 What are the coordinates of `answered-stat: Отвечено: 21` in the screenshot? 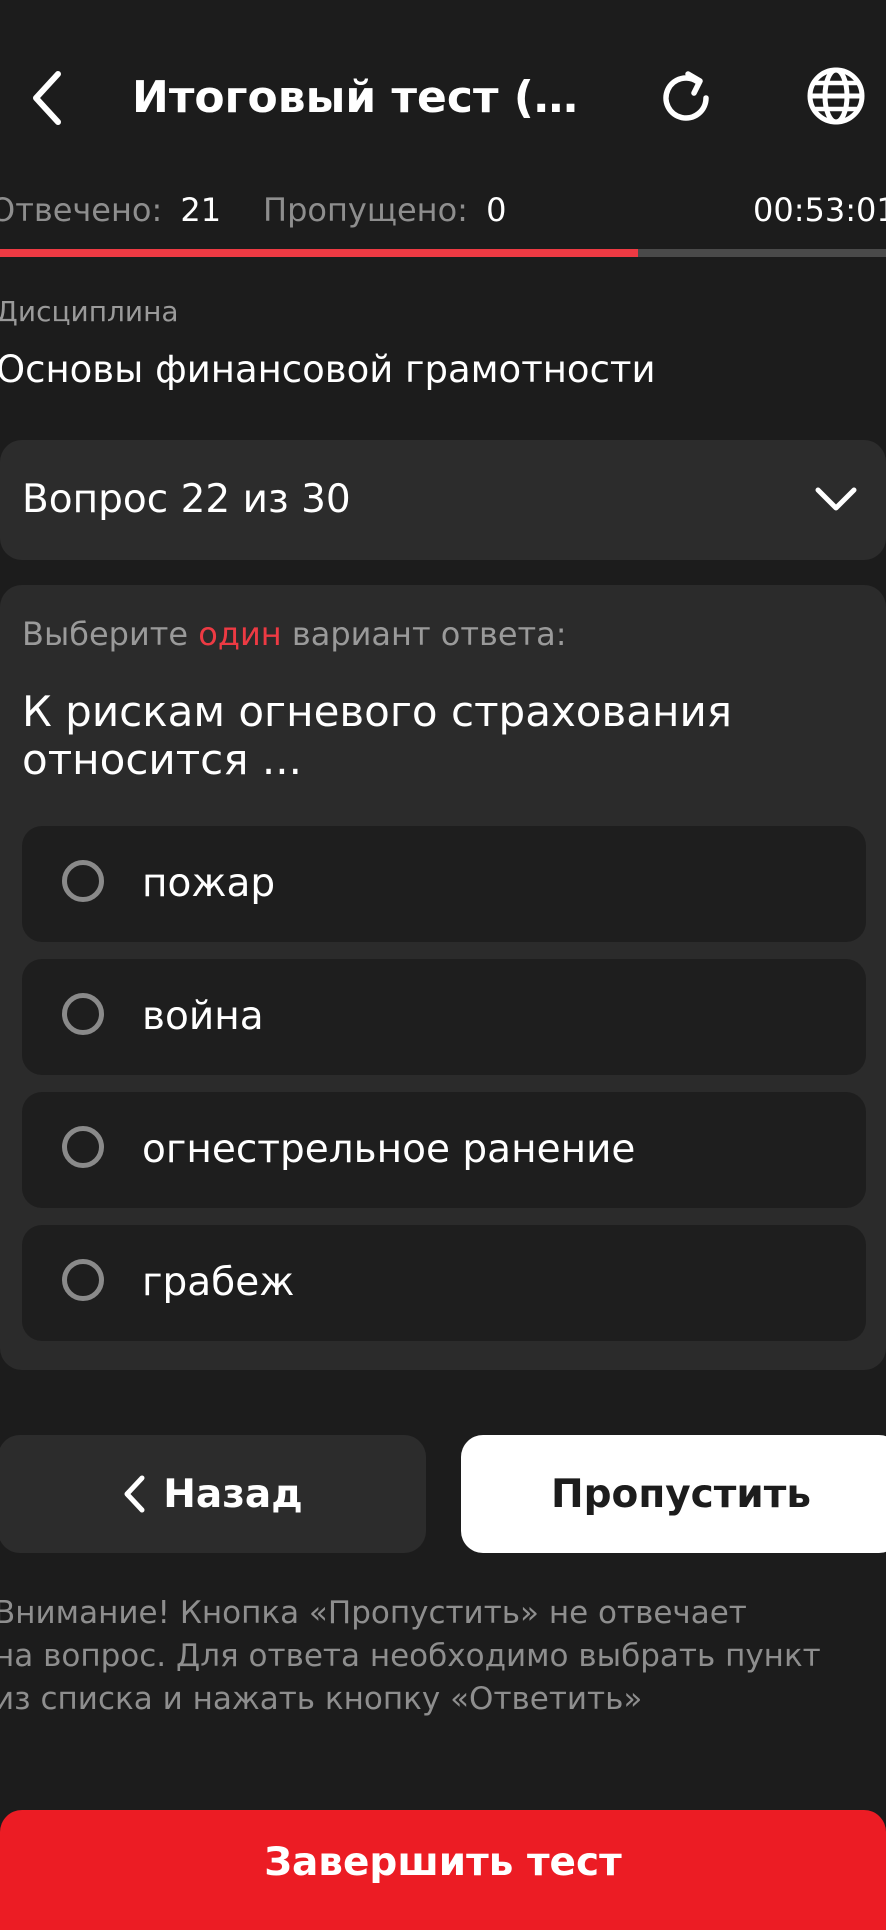 It's located at (110, 210).